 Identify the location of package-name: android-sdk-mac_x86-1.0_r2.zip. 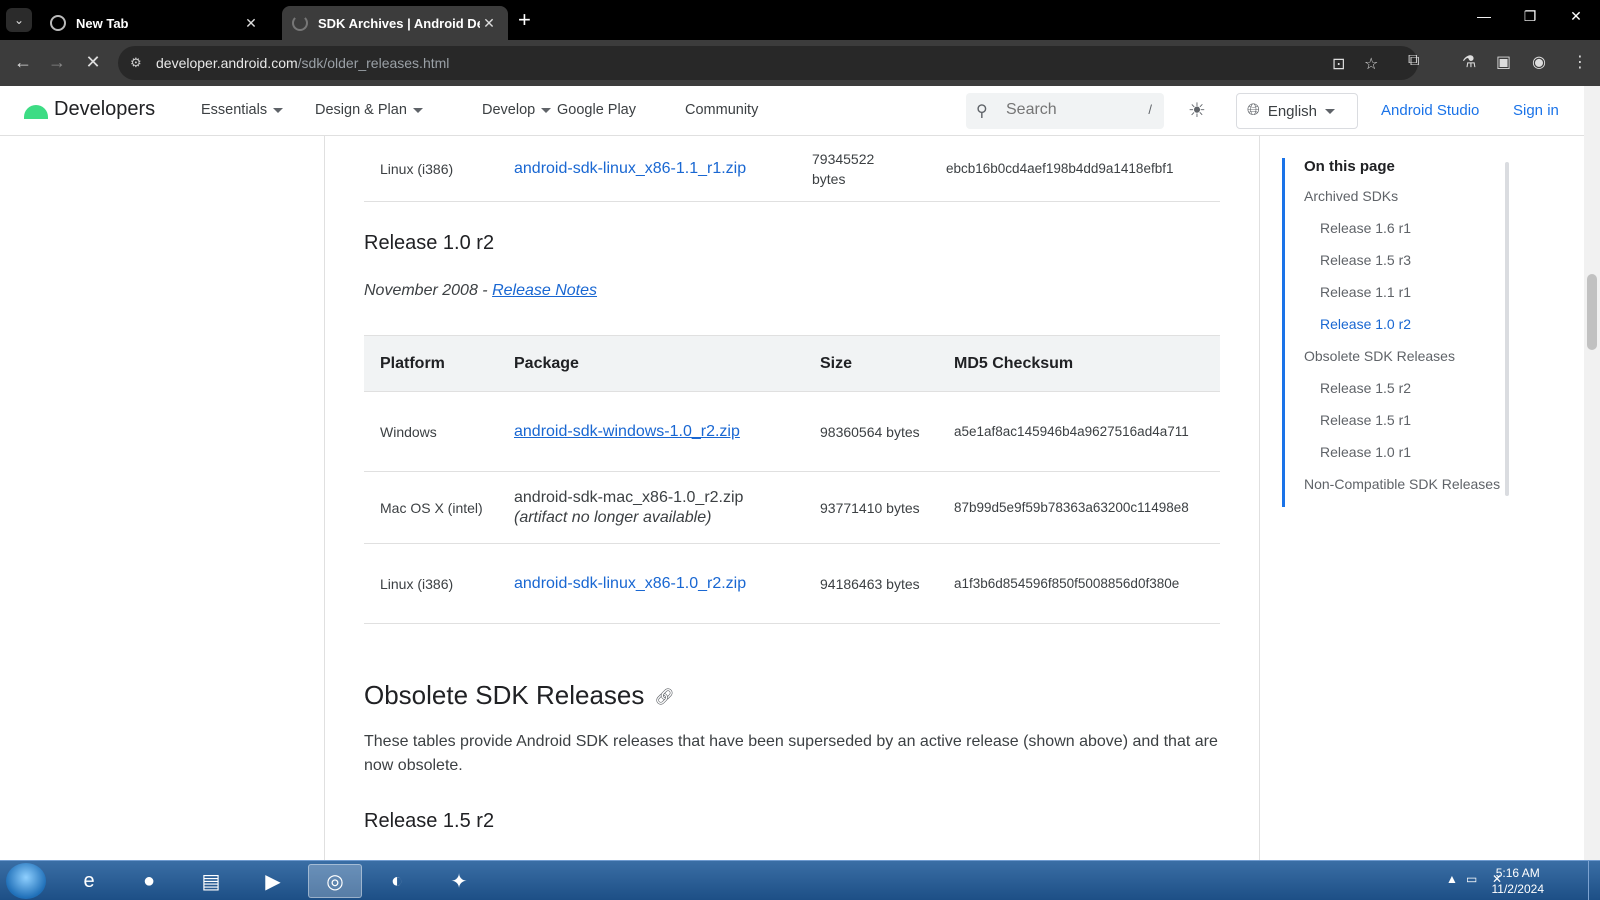
(629, 497).